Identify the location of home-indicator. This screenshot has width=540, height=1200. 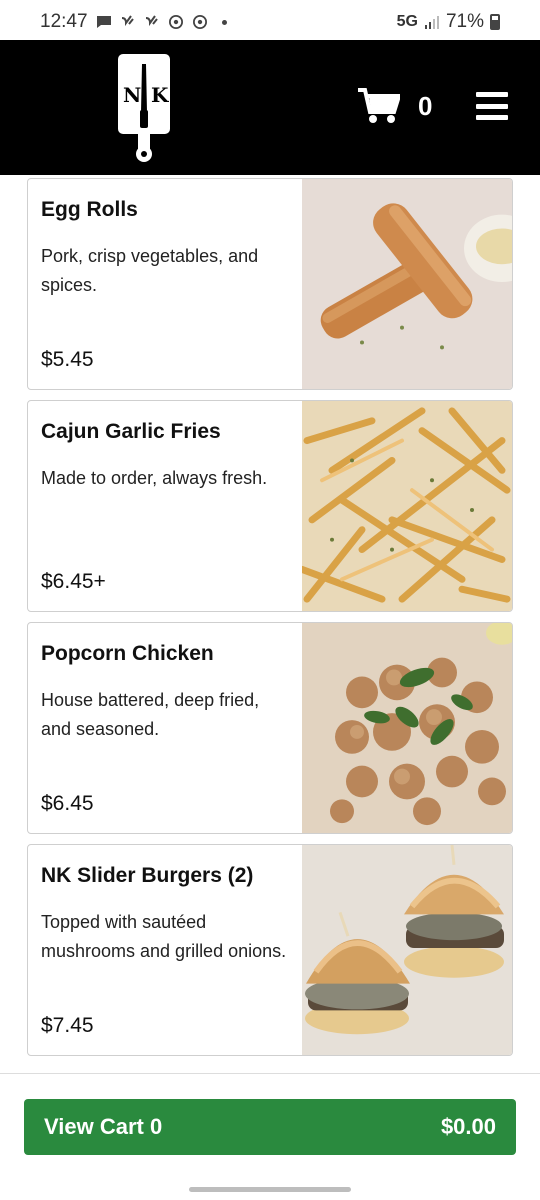
(270, 1189).